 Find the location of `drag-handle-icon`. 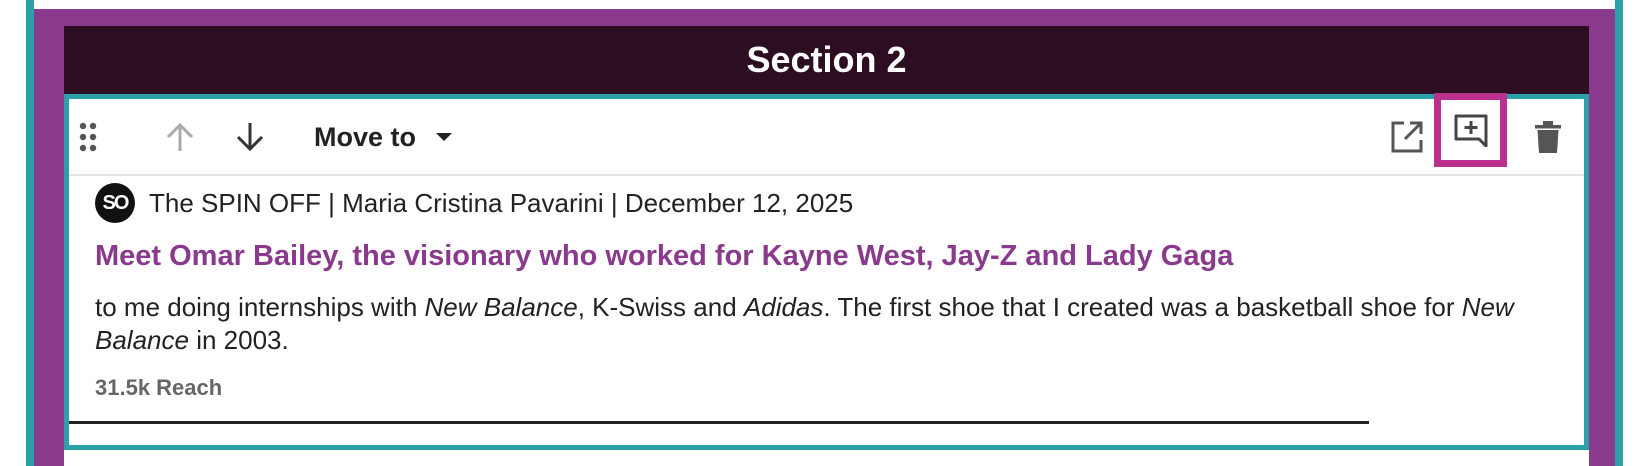

drag-handle-icon is located at coordinates (88, 137).